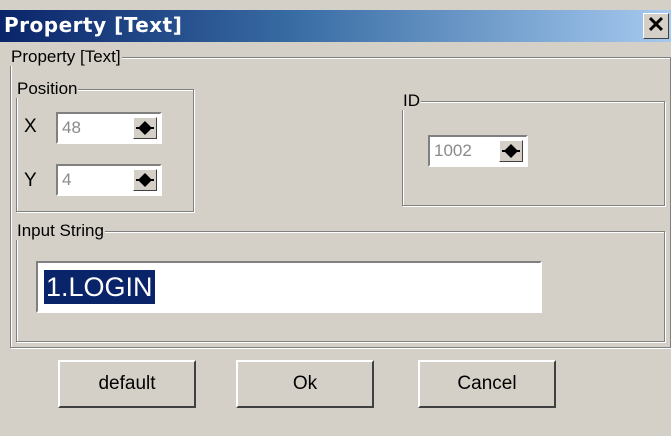 The width and height of the screenshot is (671, 436). What do you see at coordinates (511, 151) in the screenshot?
I see `id-spin-arrows` at bounding box center [511, 151].